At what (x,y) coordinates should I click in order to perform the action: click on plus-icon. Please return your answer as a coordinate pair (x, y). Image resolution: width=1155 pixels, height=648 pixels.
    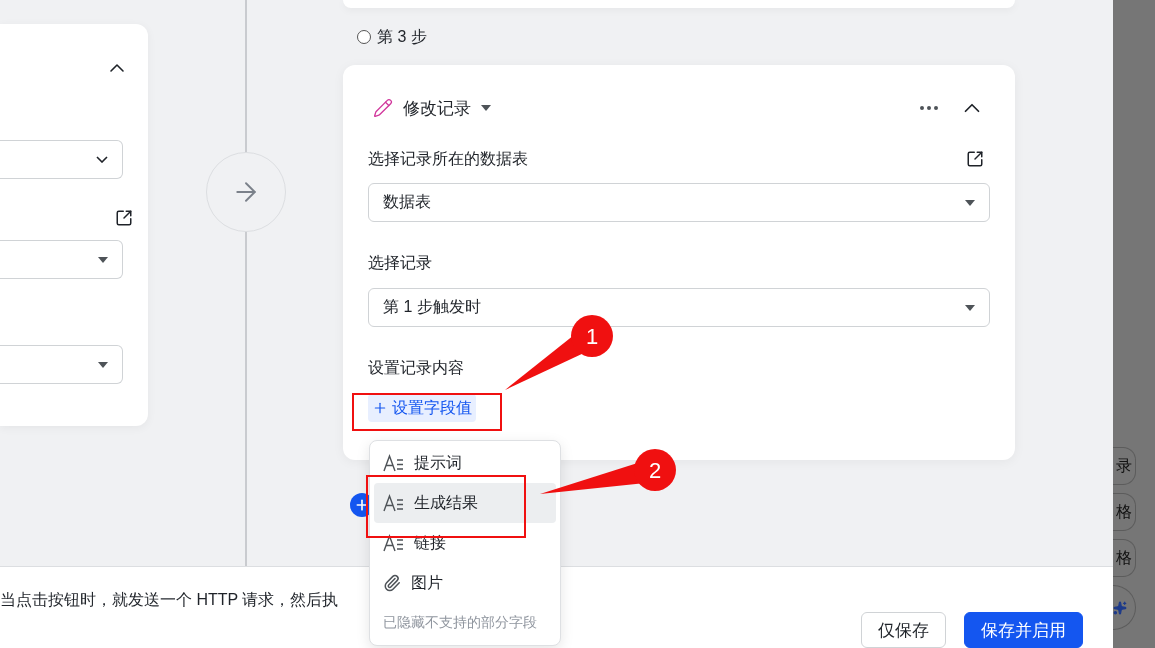
    Looking at the image, I should click on (380, 408).